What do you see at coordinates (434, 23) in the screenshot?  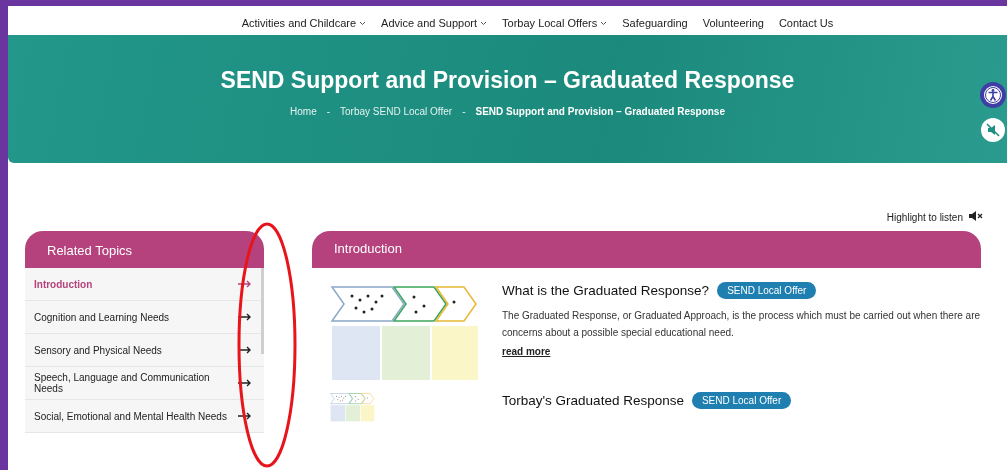 I see `nav-link: Advice and Support` at bounding box center [434, 23].